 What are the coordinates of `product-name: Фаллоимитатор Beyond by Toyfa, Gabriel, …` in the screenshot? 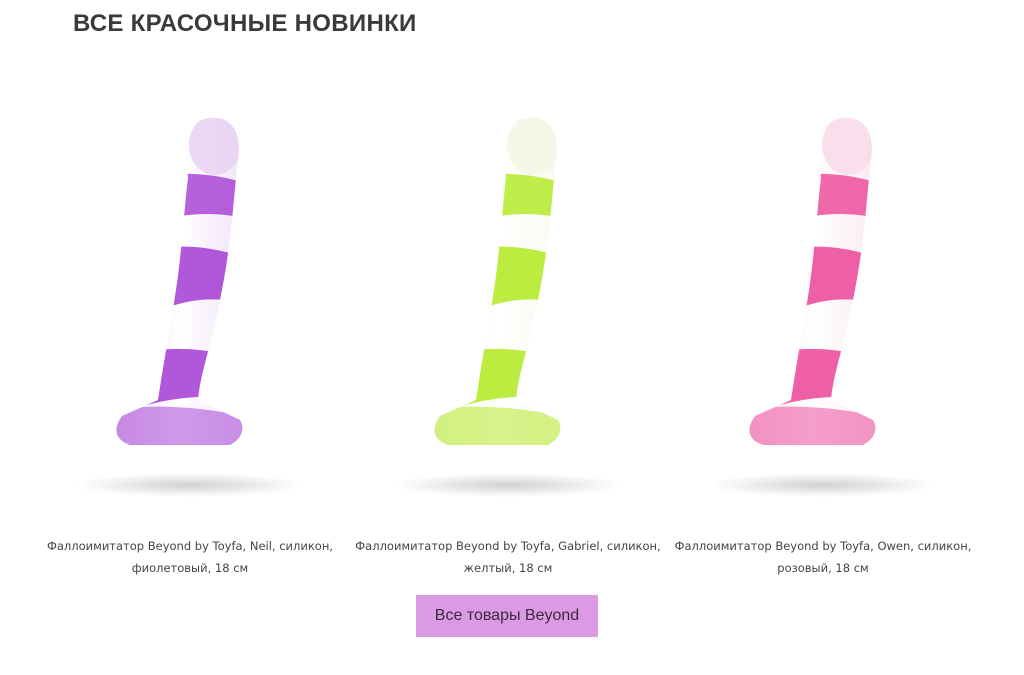 It's located at (508, 557).